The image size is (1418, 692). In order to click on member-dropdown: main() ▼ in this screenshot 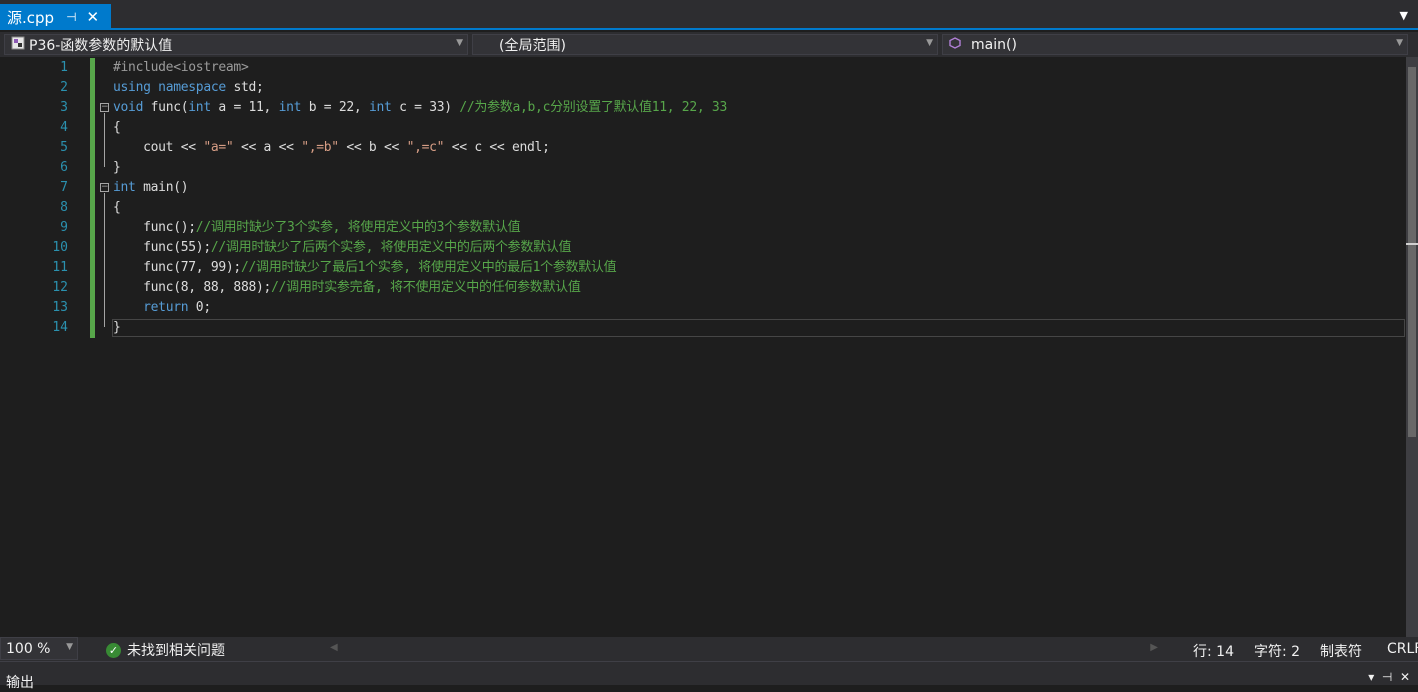, I will do `click(1175, 44)`.